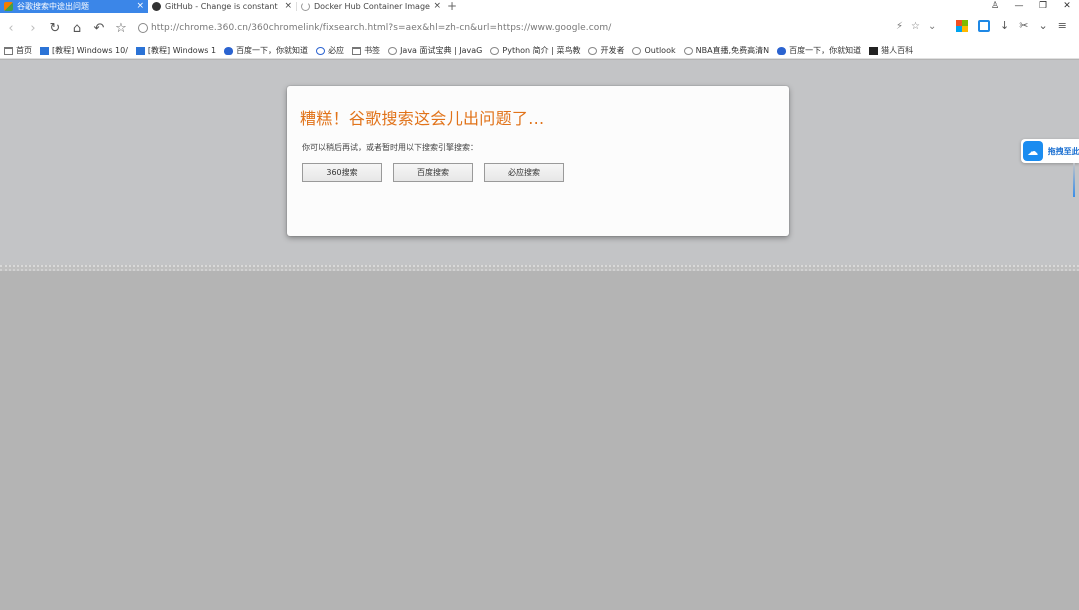 The width and height of the screenshot is (1079, 610). I want to click on search-360-button: 360搜索, so click(342, 172).